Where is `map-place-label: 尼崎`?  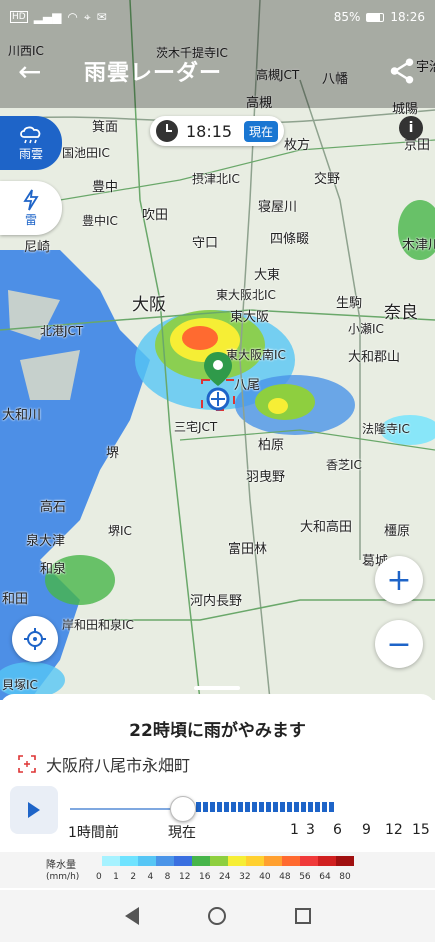
map-place-label: 尼崎 is located at coordinates (37, 247).